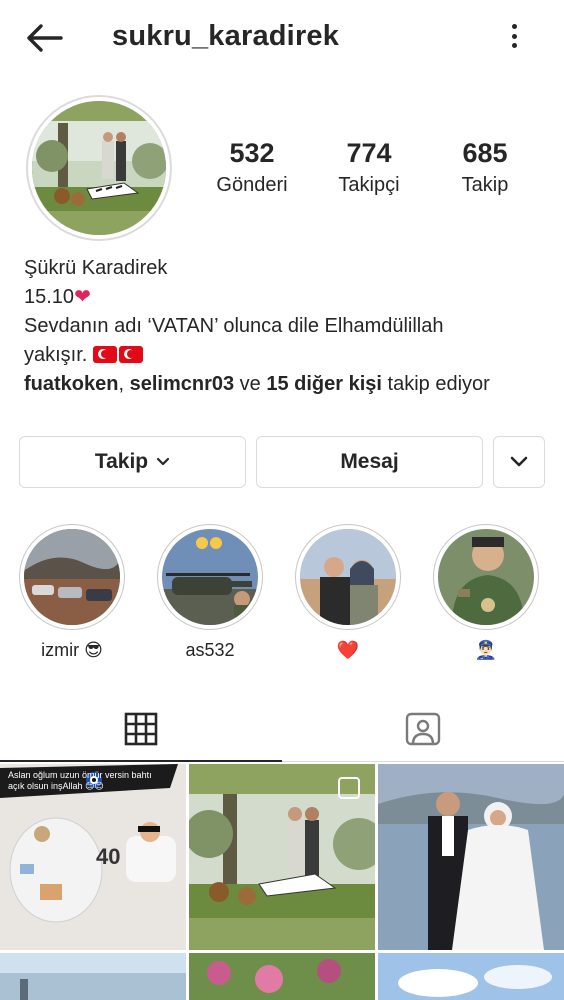  I want to click on posts-count: 532 Gönderi, so click(252, 167).